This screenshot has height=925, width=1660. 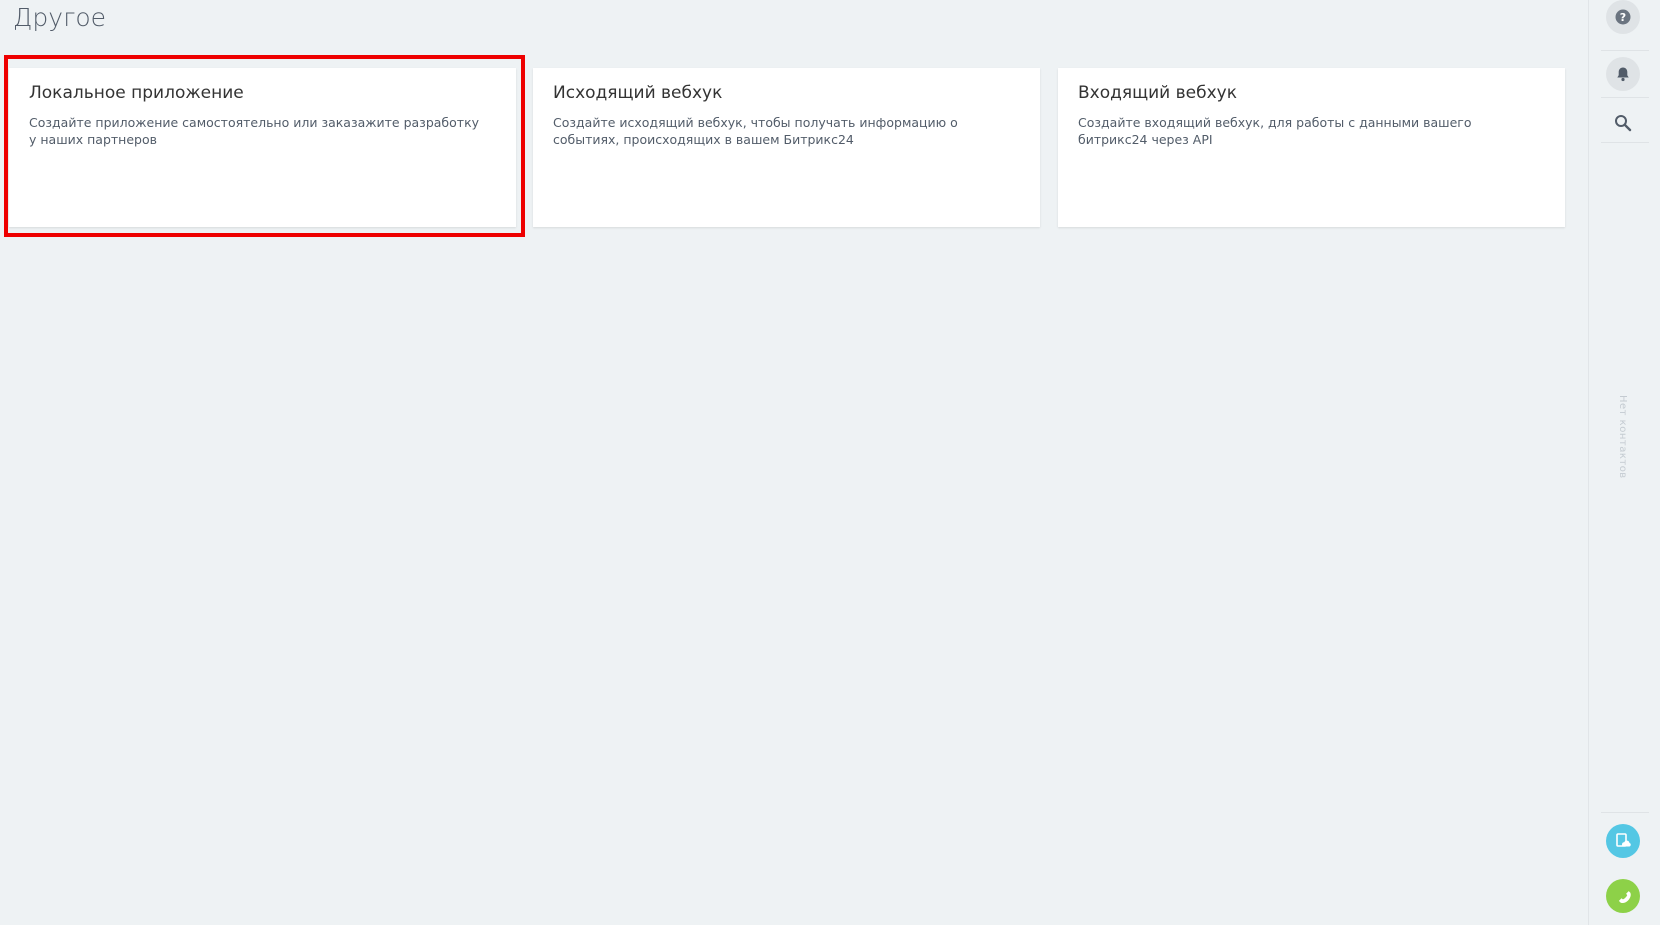 What do you see at coordinates (1622, 437) in the screenshot?
I see `no-contacts-label: Нет контактов` at bounding box center [1622, 437].